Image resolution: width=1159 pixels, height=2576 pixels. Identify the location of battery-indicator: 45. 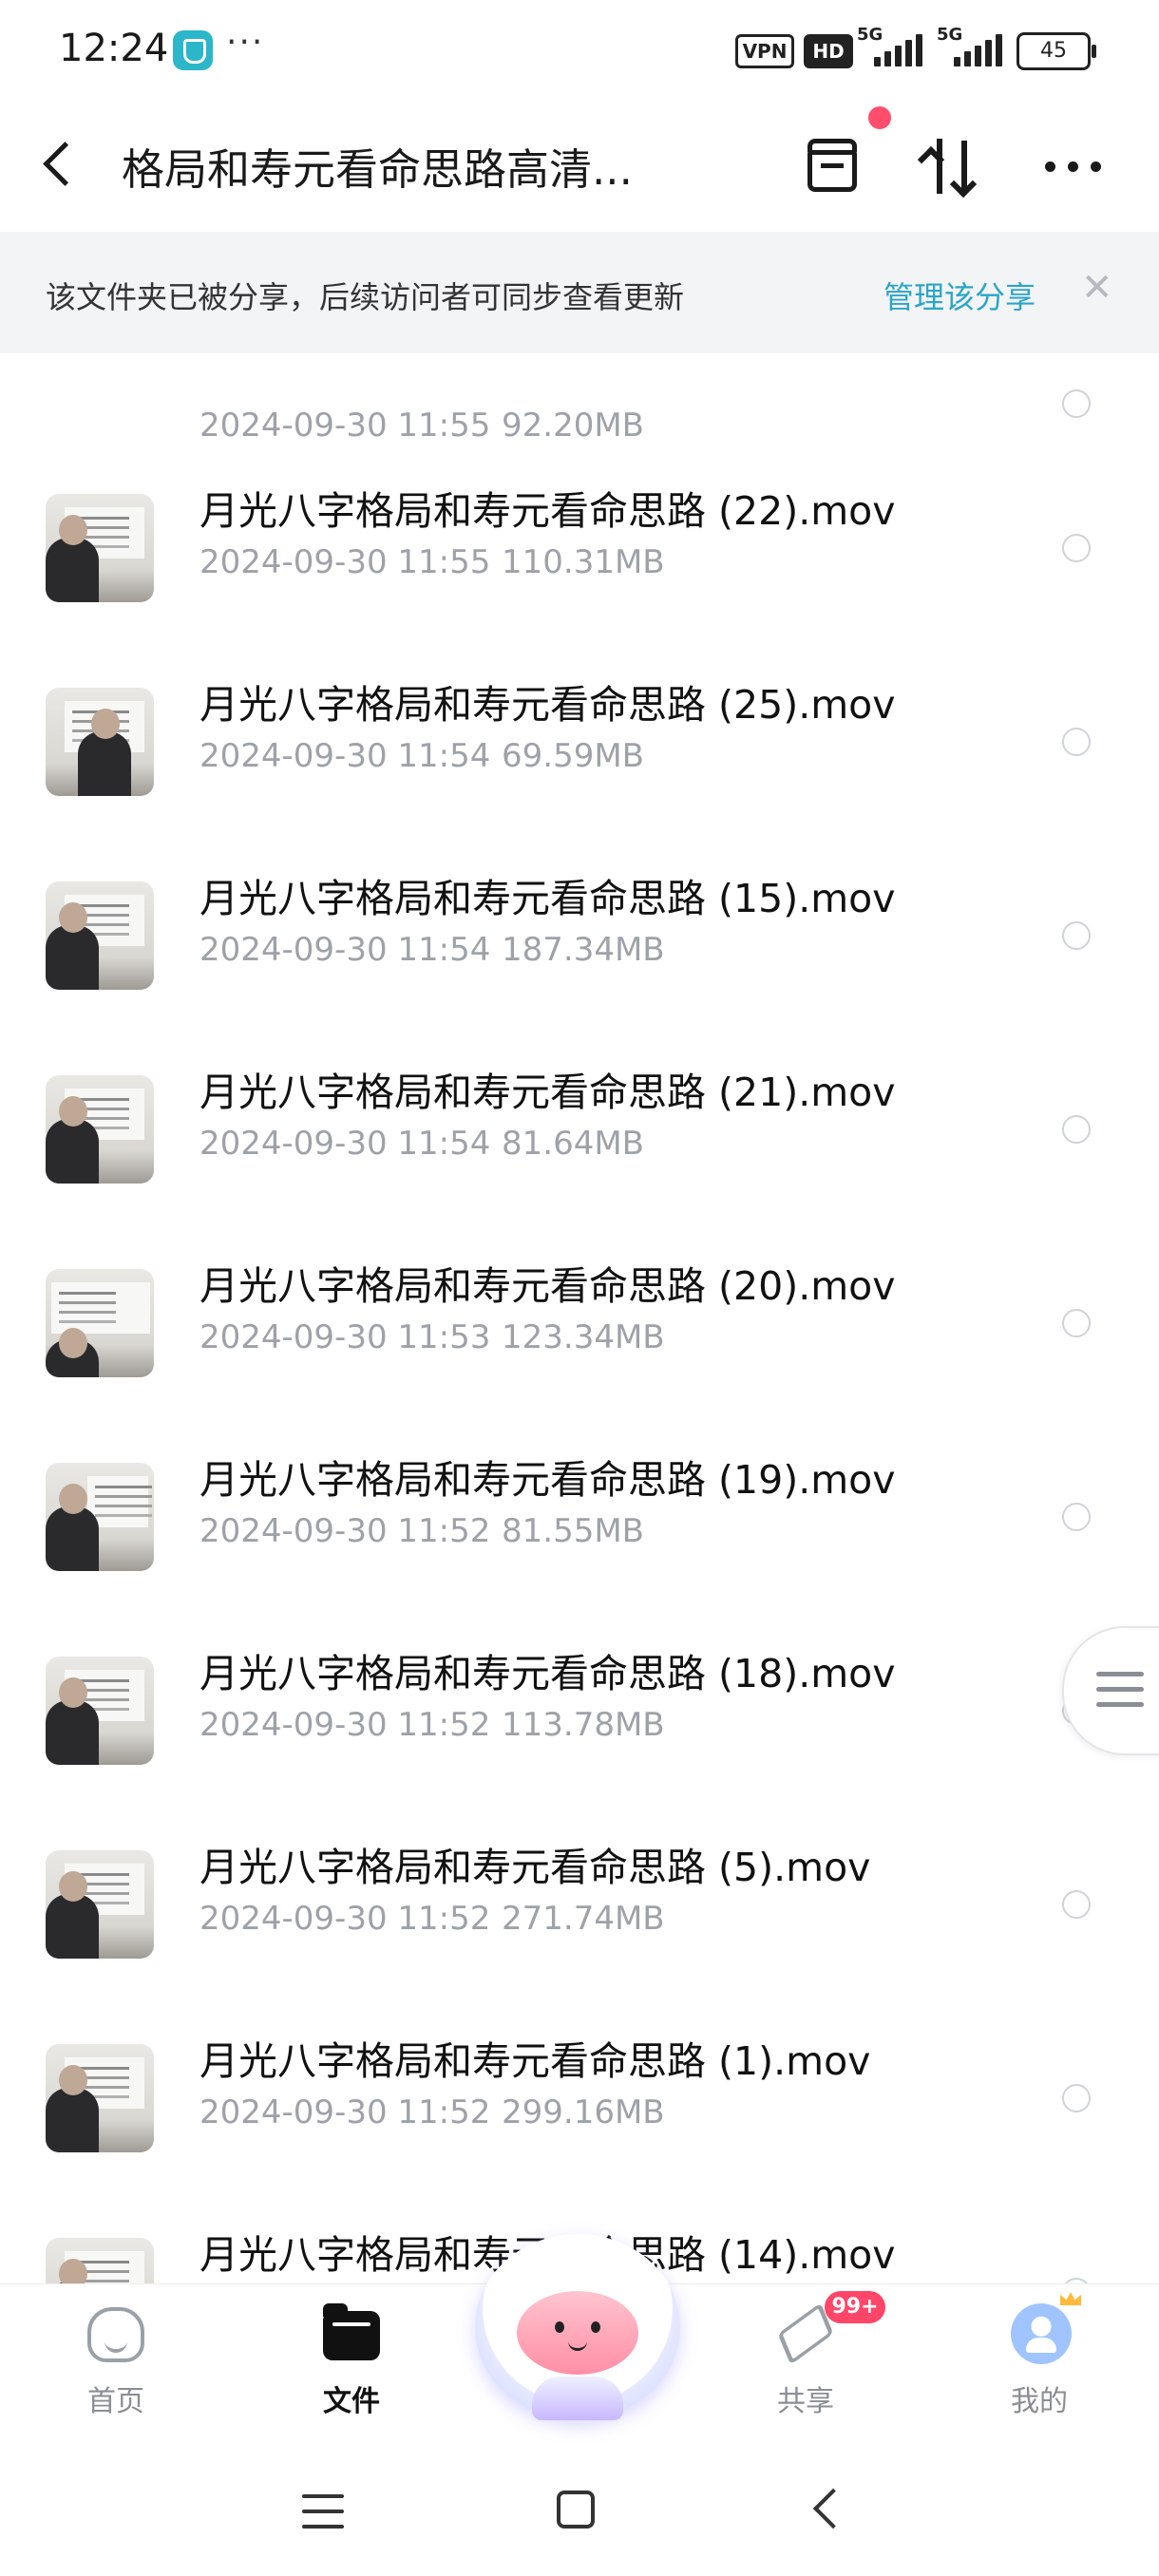
(1056, 51).